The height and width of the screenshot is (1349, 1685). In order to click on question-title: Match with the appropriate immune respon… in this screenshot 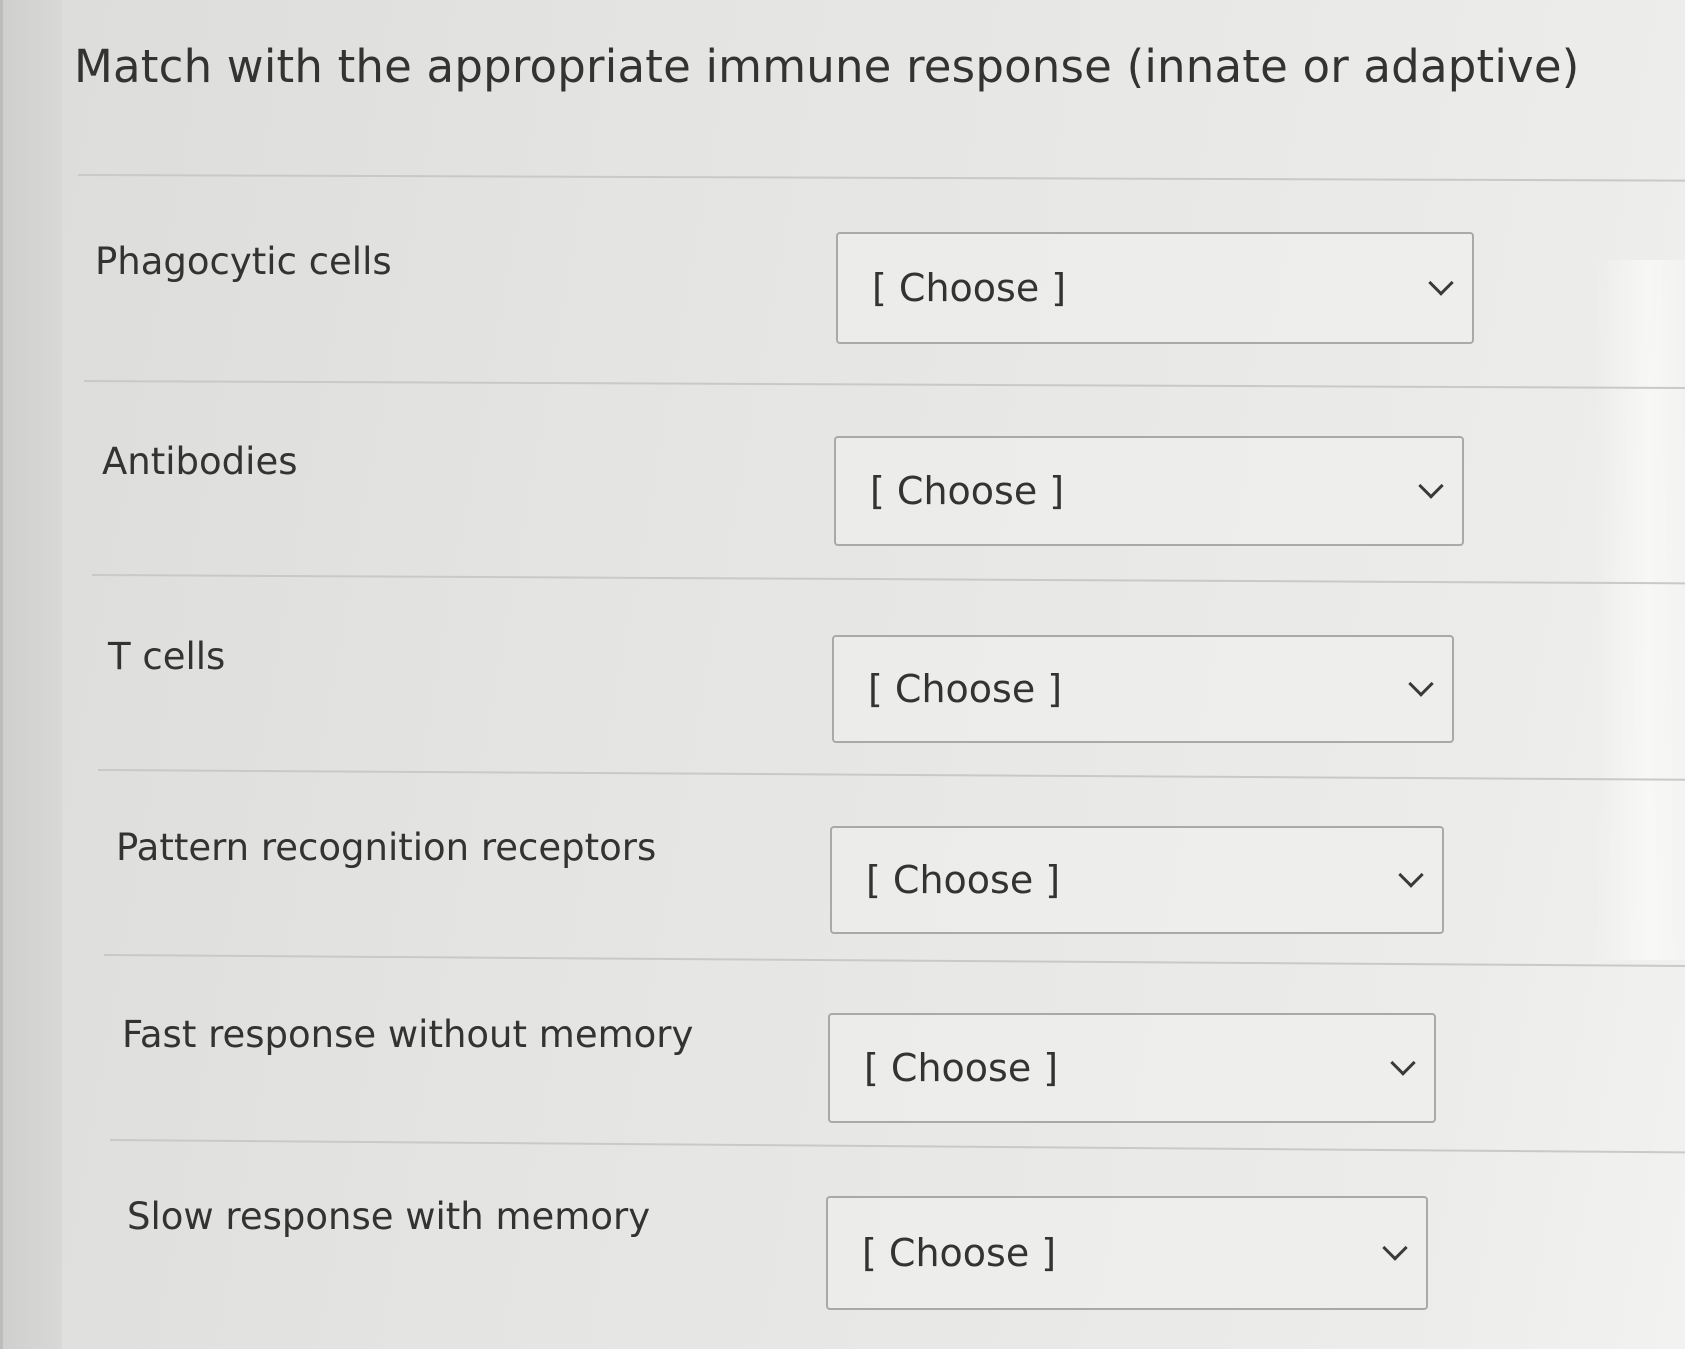, I will do `click(827, 66)`.